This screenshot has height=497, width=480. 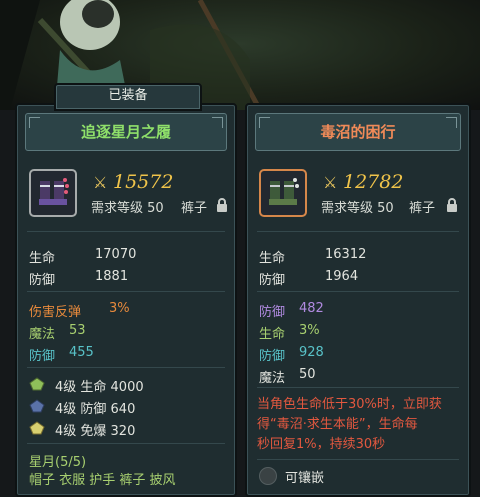 I want to click on set-name: 星月(5/5), so click(x=58, y=462).